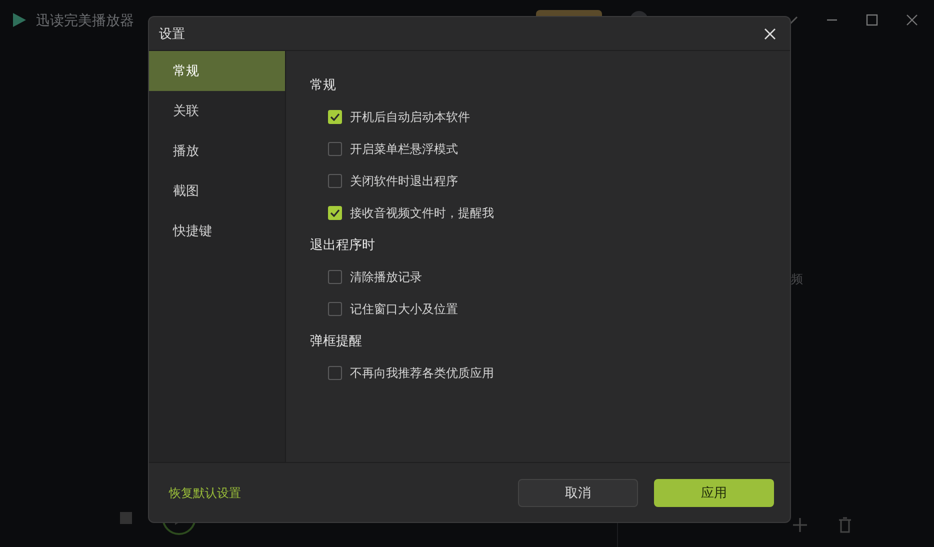 The width and height of the screenshot is (934, 547). I want to click on option-label: 开机后自动启动本软件, so click(410, 117).